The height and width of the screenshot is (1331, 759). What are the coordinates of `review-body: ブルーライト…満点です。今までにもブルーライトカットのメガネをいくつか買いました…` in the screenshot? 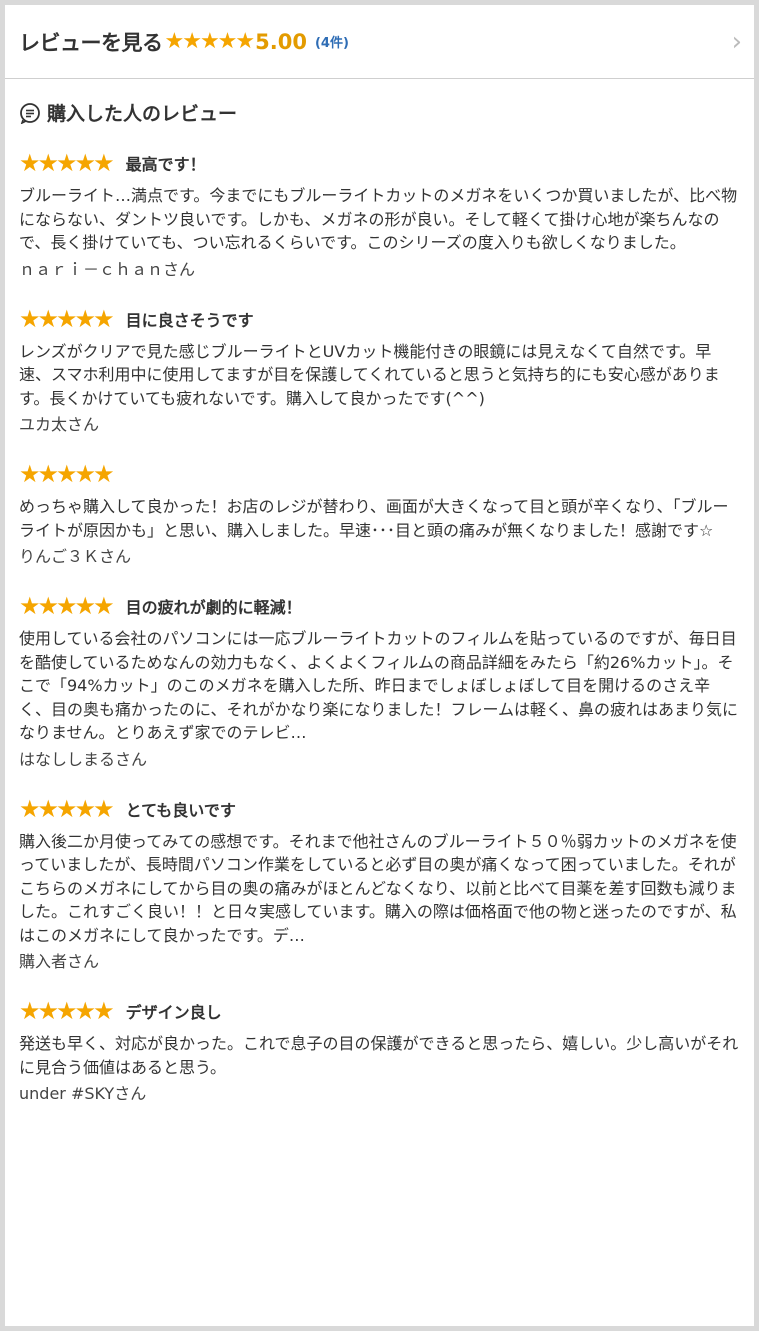 It's located at (378, 219).